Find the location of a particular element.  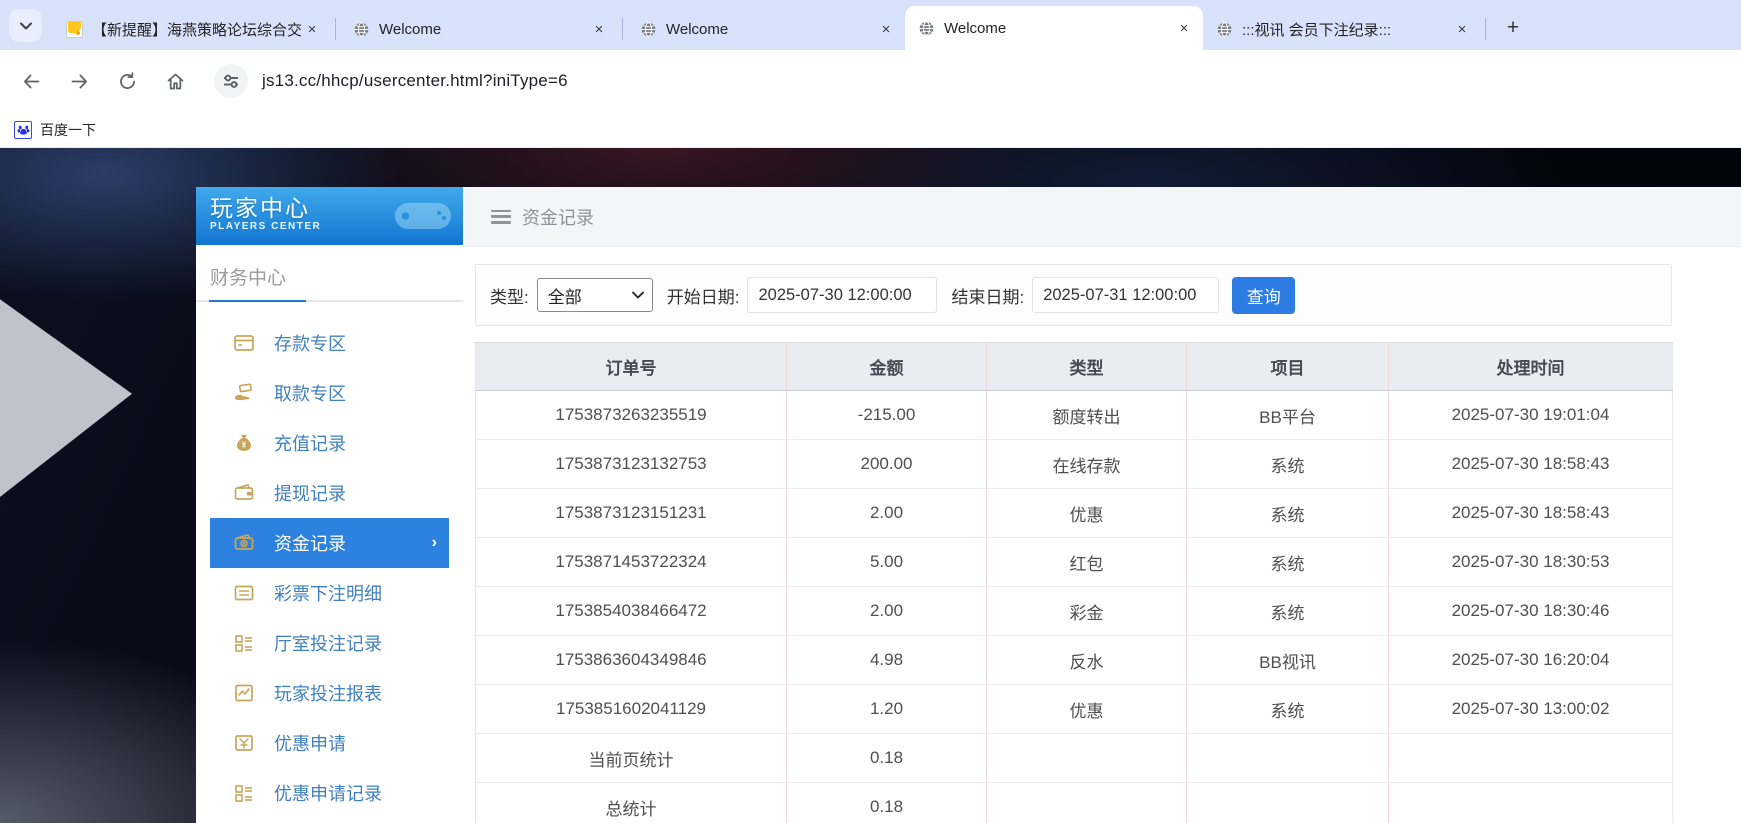

sidebar-item-4: 提现记录 is located at coordinates (329, 493).